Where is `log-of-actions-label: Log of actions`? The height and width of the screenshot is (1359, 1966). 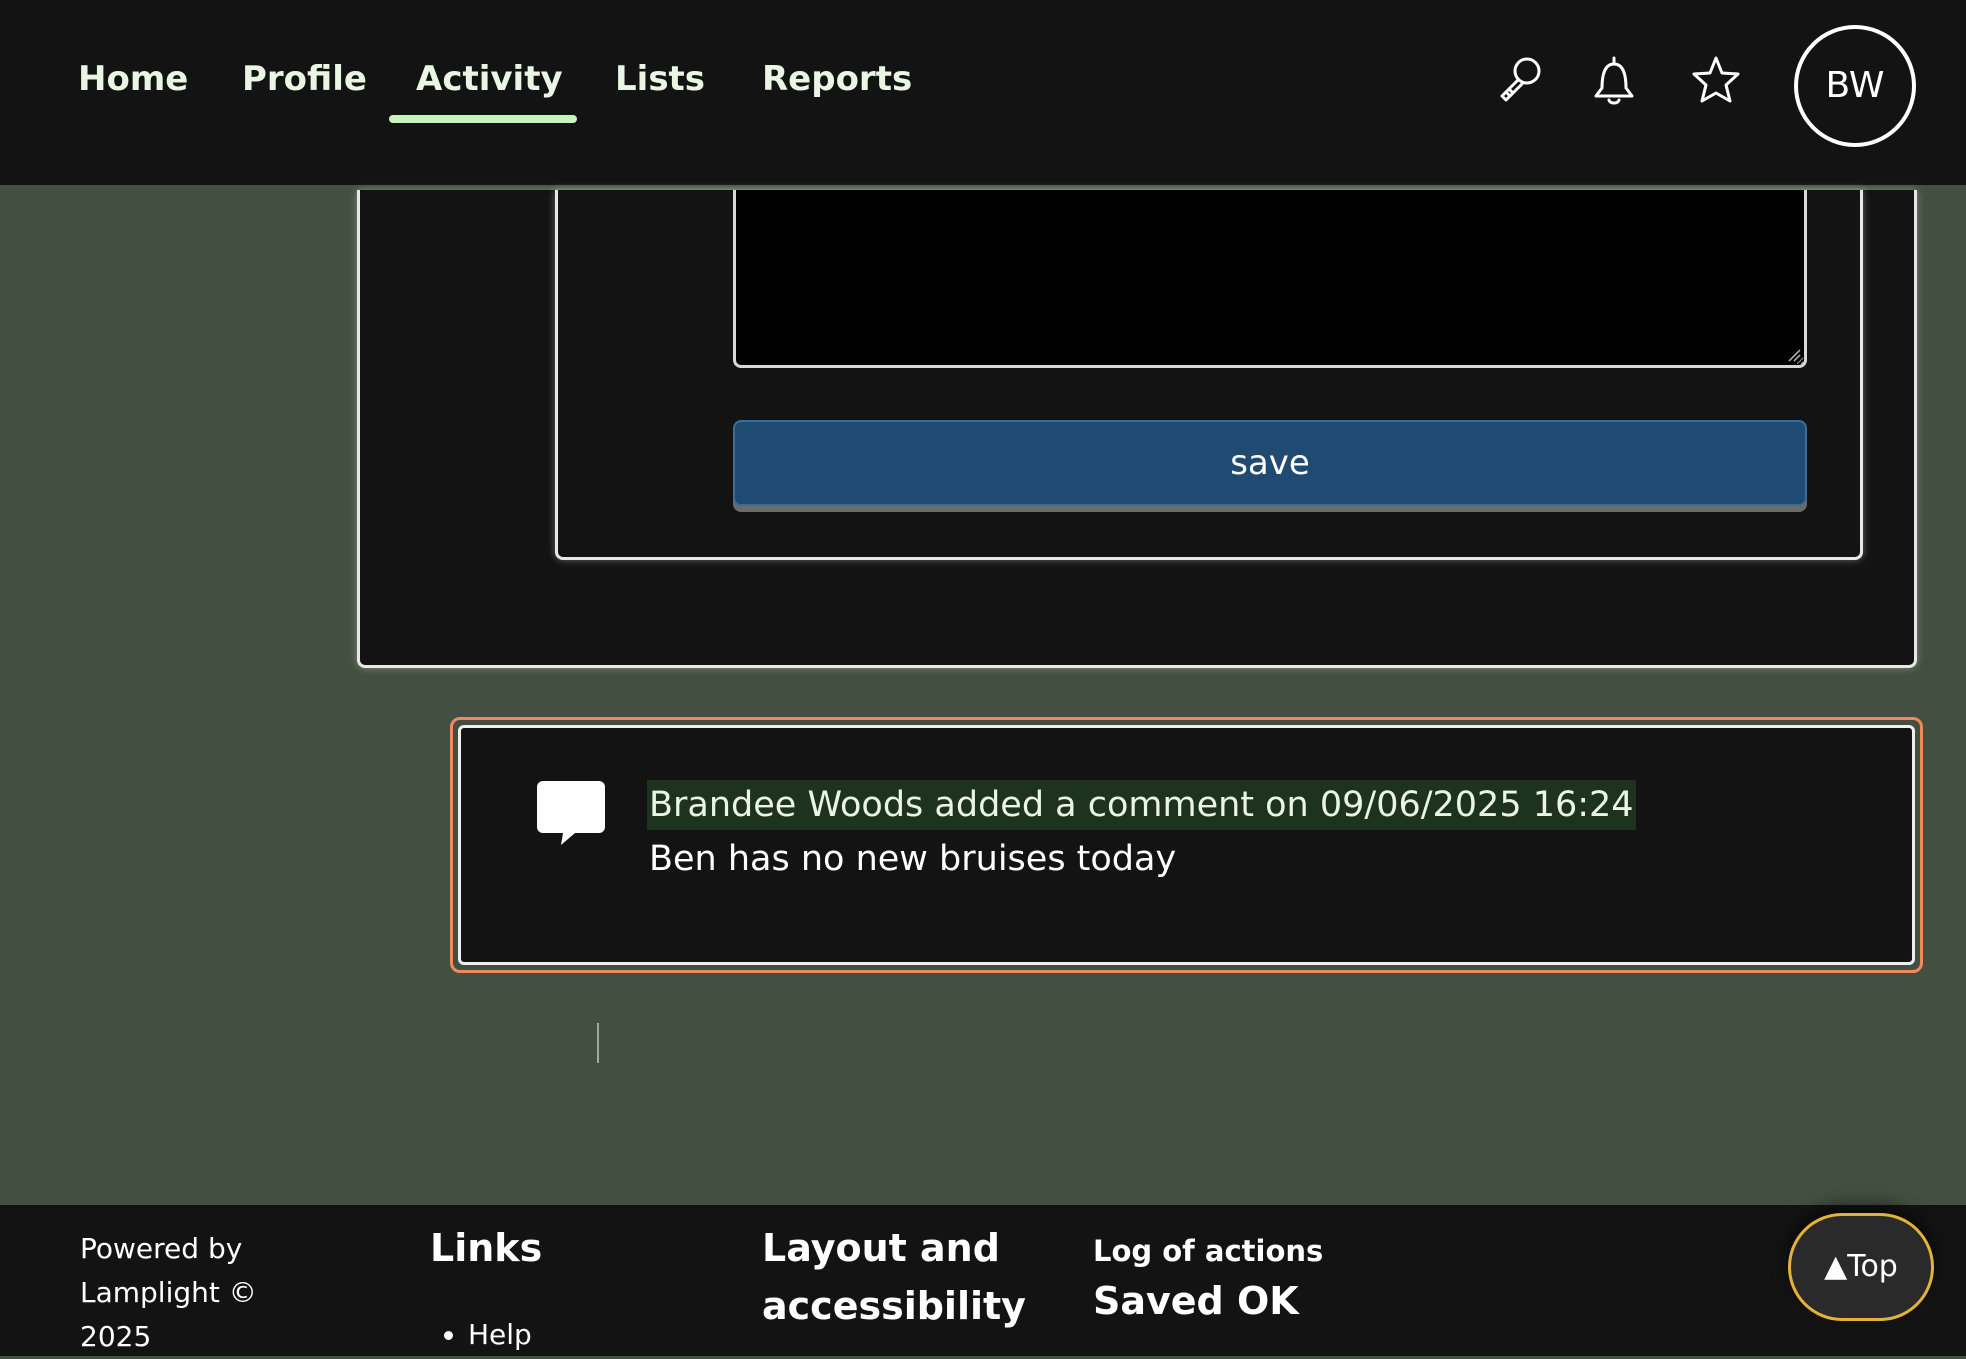
log-of-actions-label: Log of actions is located at coordinates (1208, 1251).